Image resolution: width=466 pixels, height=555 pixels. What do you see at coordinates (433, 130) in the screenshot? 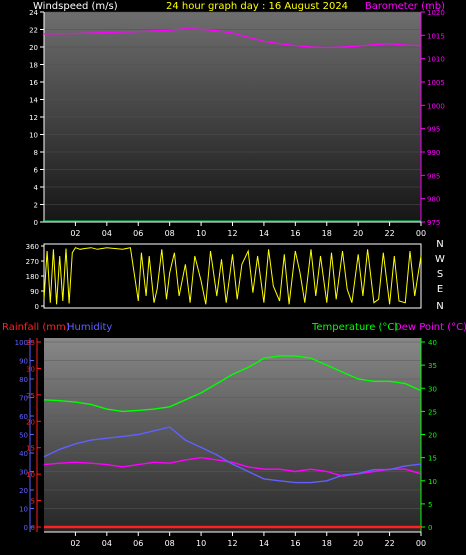
I see `barometer-tick-label: 995` at bounding box center [433, 130].